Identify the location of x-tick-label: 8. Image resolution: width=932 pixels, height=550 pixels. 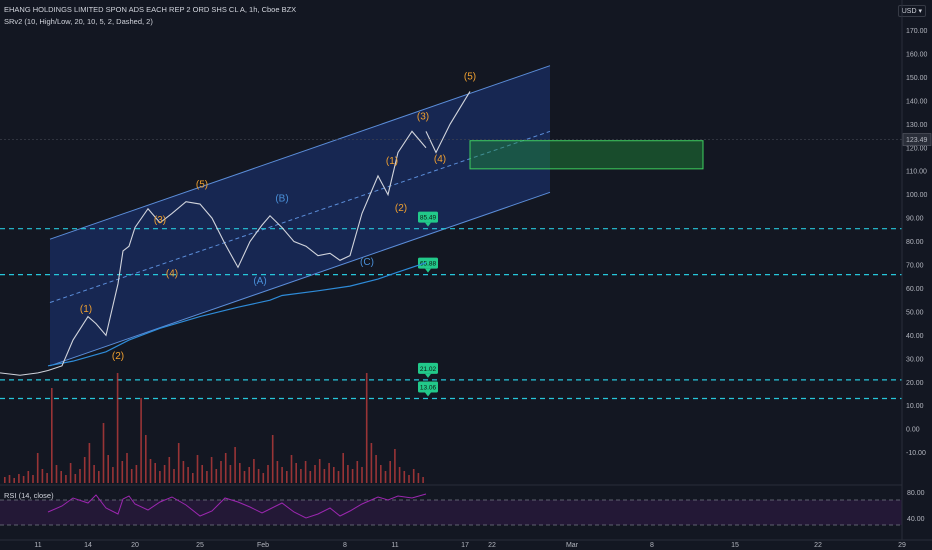
(345, 545).